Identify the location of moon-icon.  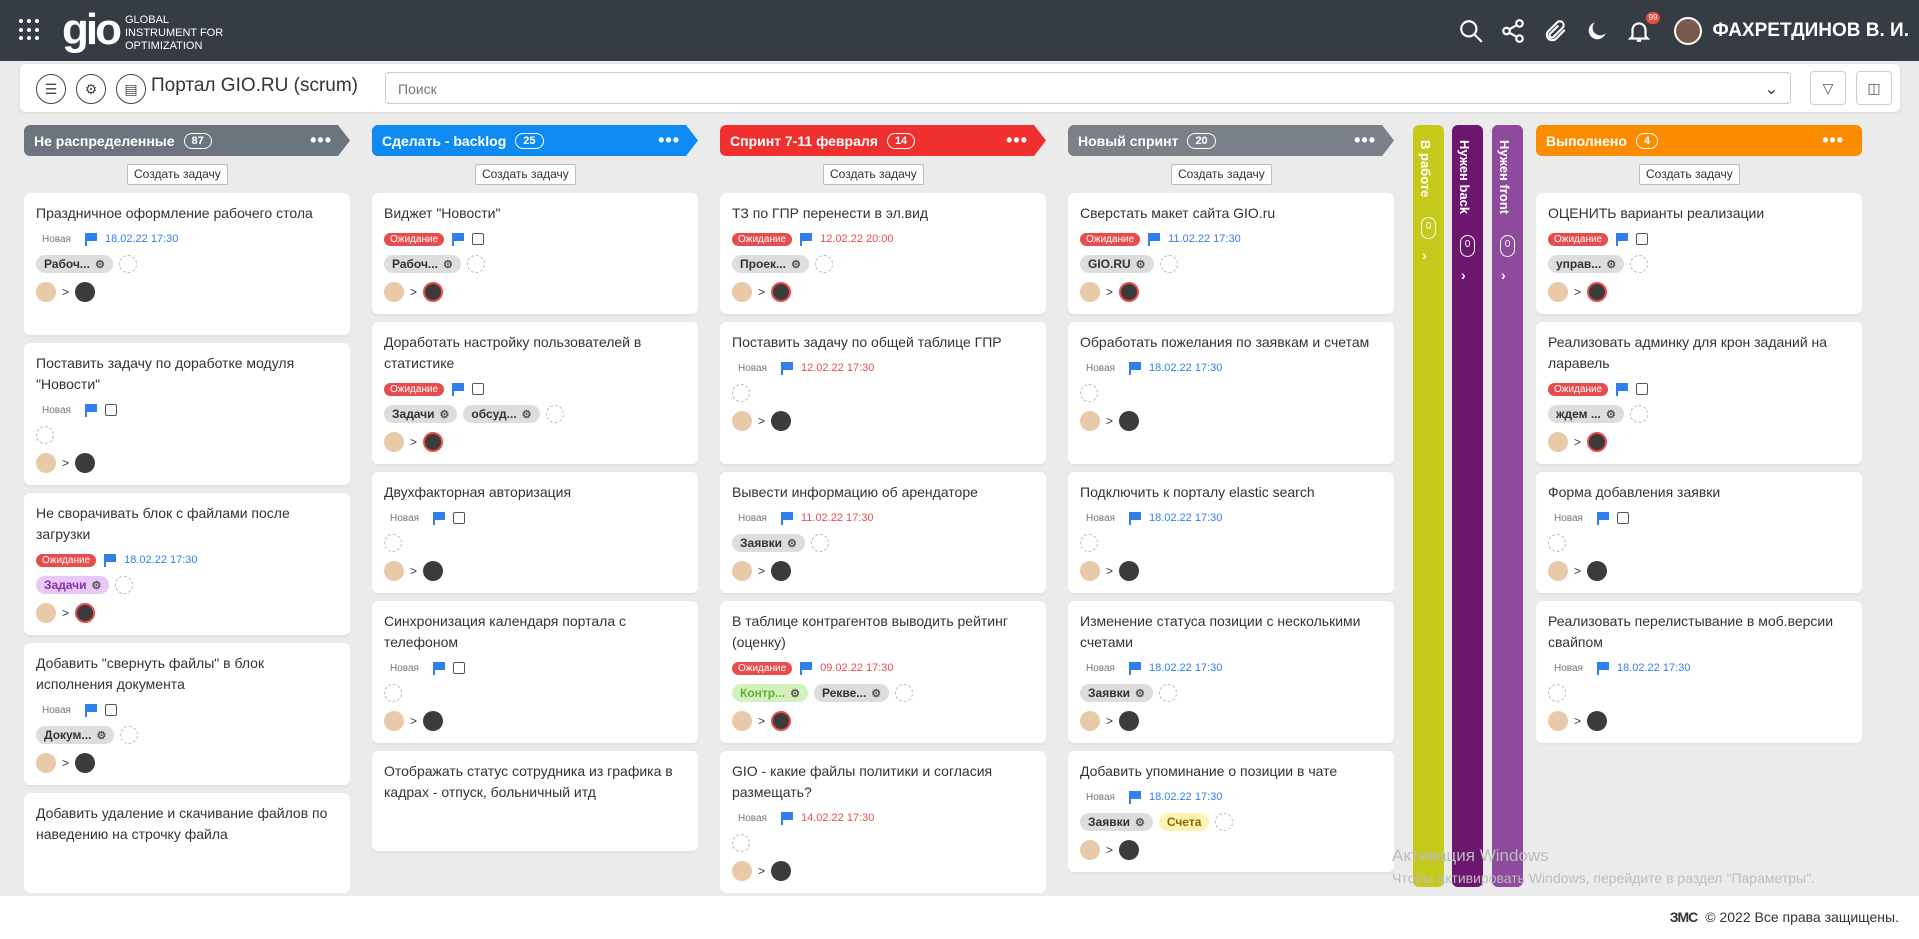
(1597, 31).